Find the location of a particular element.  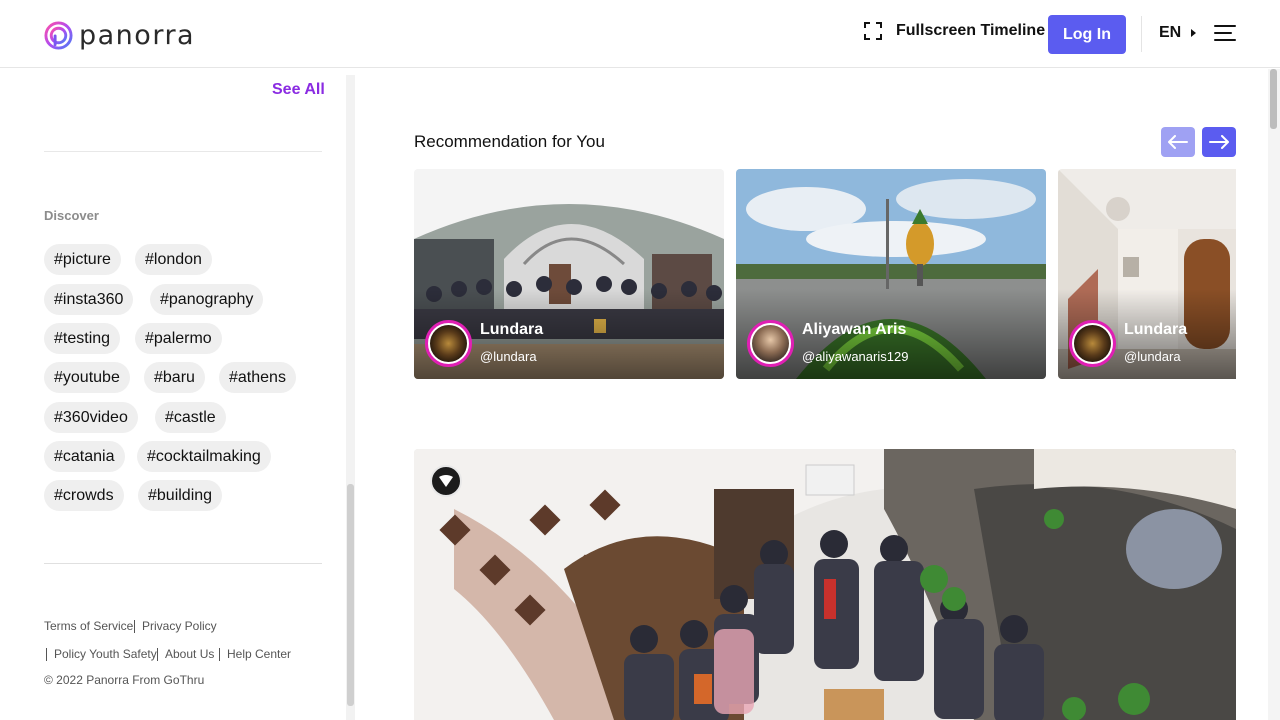

hashtag-chip: #insta360 is located at coordinates (89, 299).